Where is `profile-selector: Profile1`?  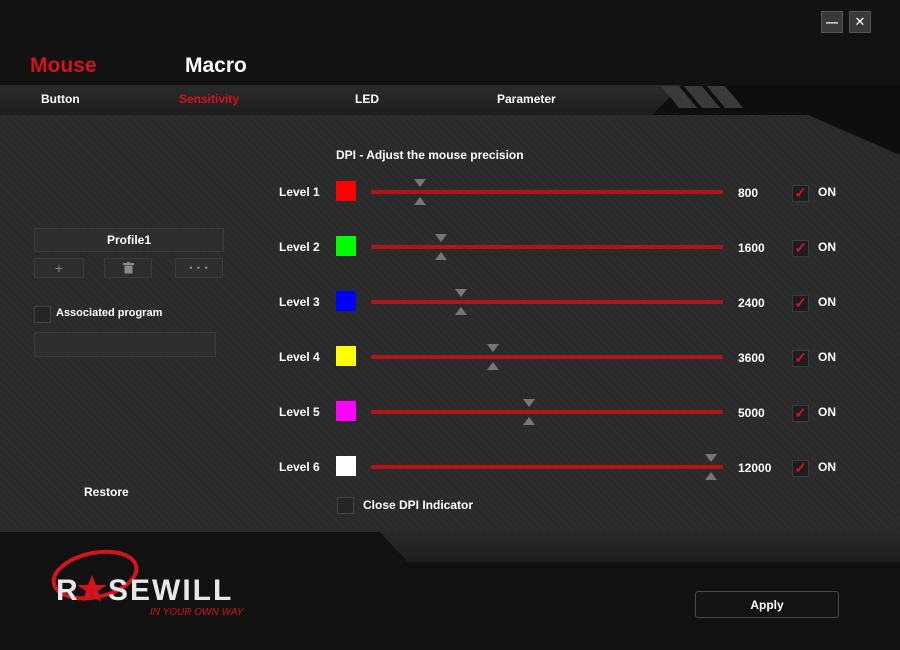 profile-selector: Profile1 is located at coordinates (129, 240).